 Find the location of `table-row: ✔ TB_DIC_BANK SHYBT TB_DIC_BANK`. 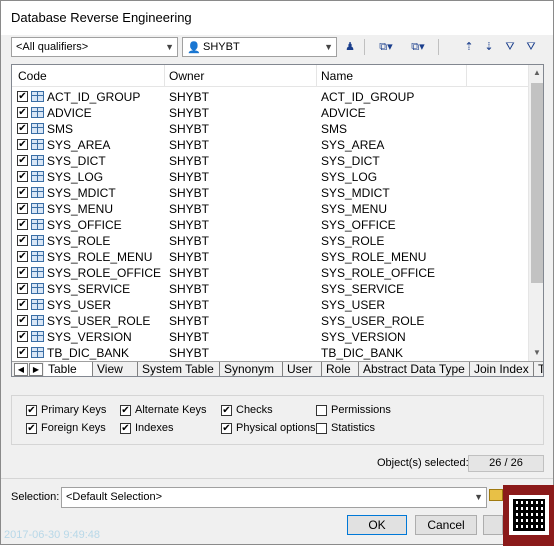

table-row: ✔ TB_DIC_BANK SHYBT TB_DIC_BANK is located at coordinates (270, 353).